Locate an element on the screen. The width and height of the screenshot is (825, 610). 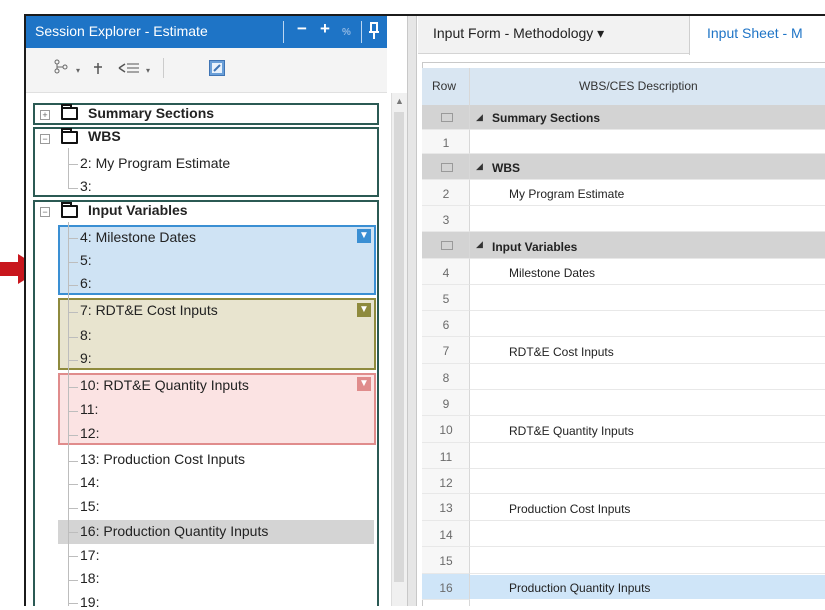
grid-section-input-variables: Input Variables is located at coordinates (535, 247).